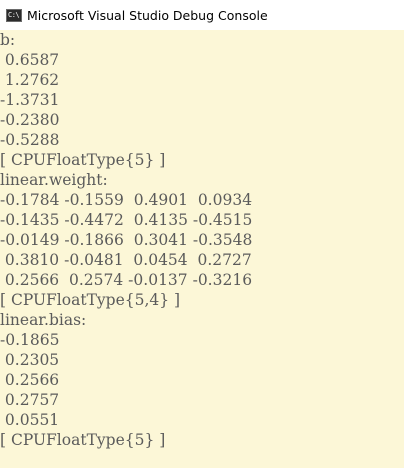 This screenshot has height=468, width=404. I want to click on console-line: -0.1784 -0.1559 0.4901 0.0934, so click(126, 200).